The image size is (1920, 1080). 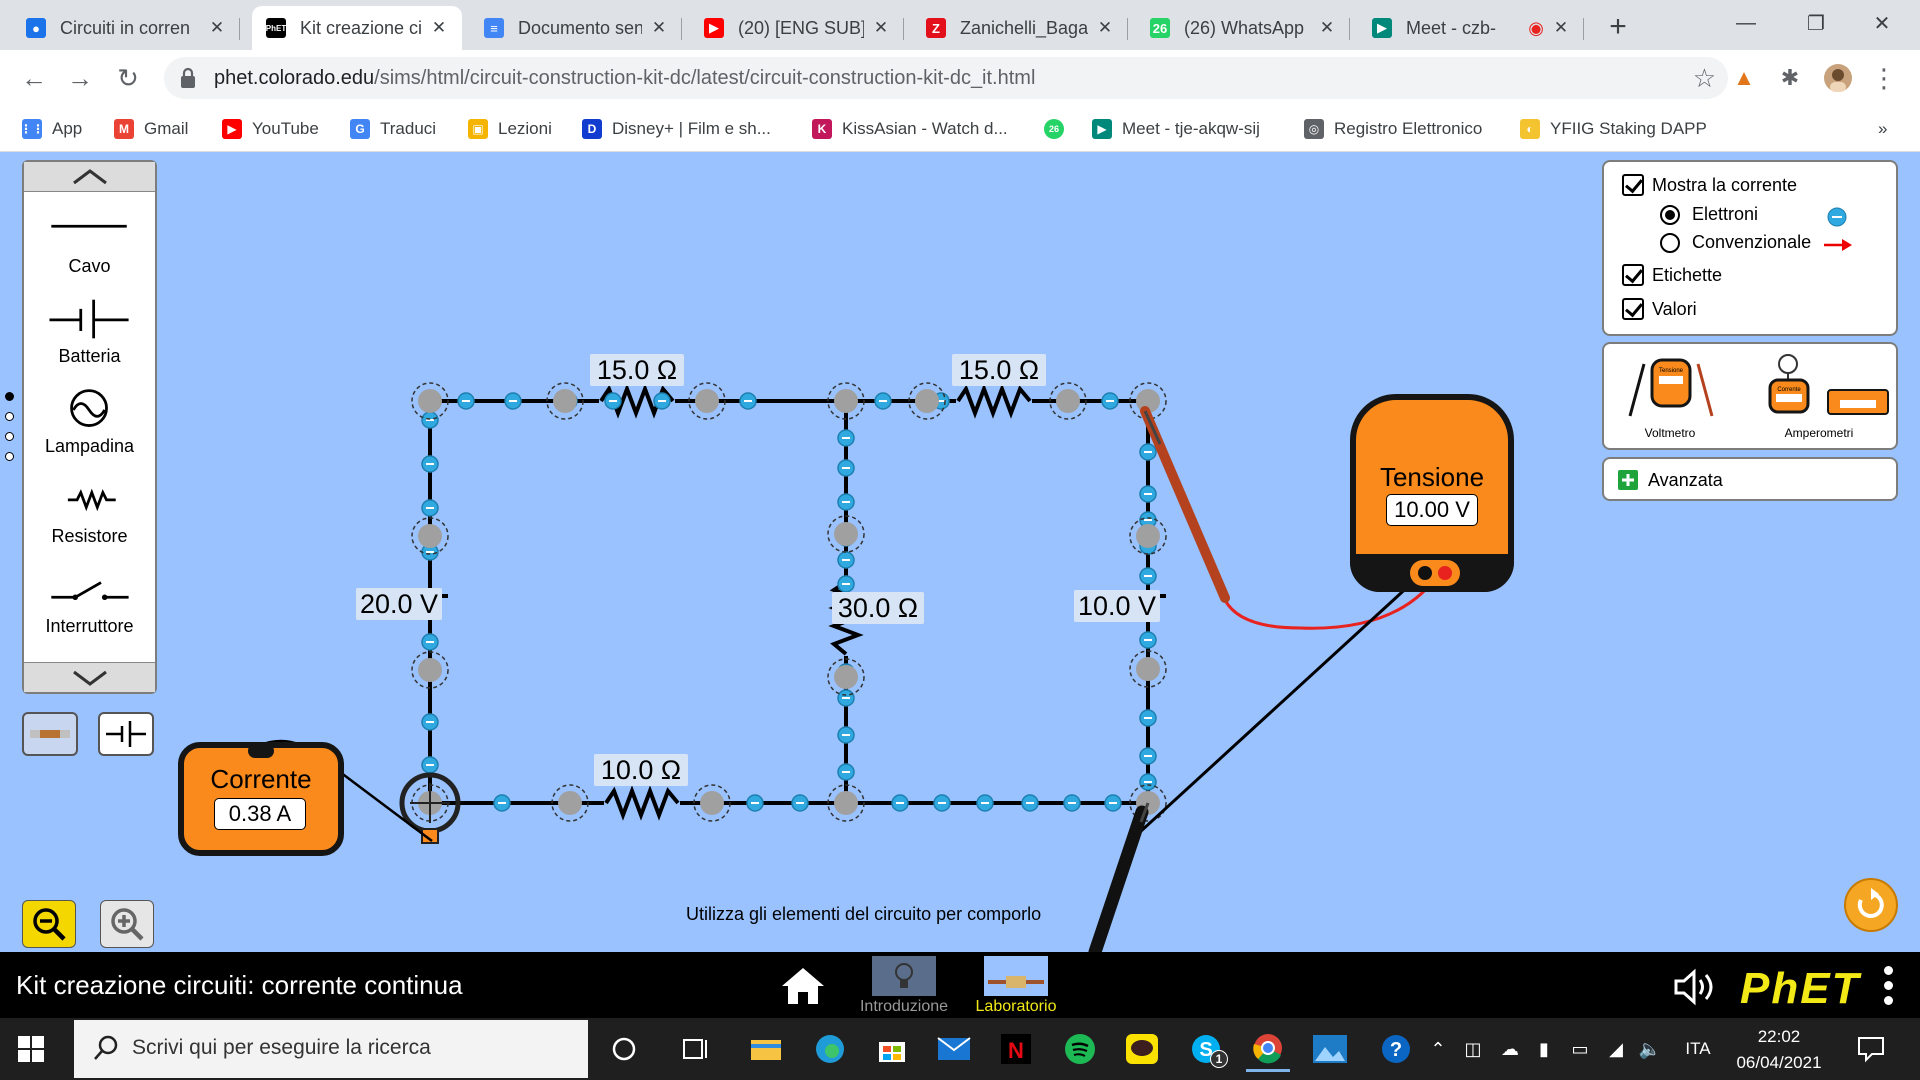 I want to click on metamask-icon: ▲, so click(x=1744, y=78).